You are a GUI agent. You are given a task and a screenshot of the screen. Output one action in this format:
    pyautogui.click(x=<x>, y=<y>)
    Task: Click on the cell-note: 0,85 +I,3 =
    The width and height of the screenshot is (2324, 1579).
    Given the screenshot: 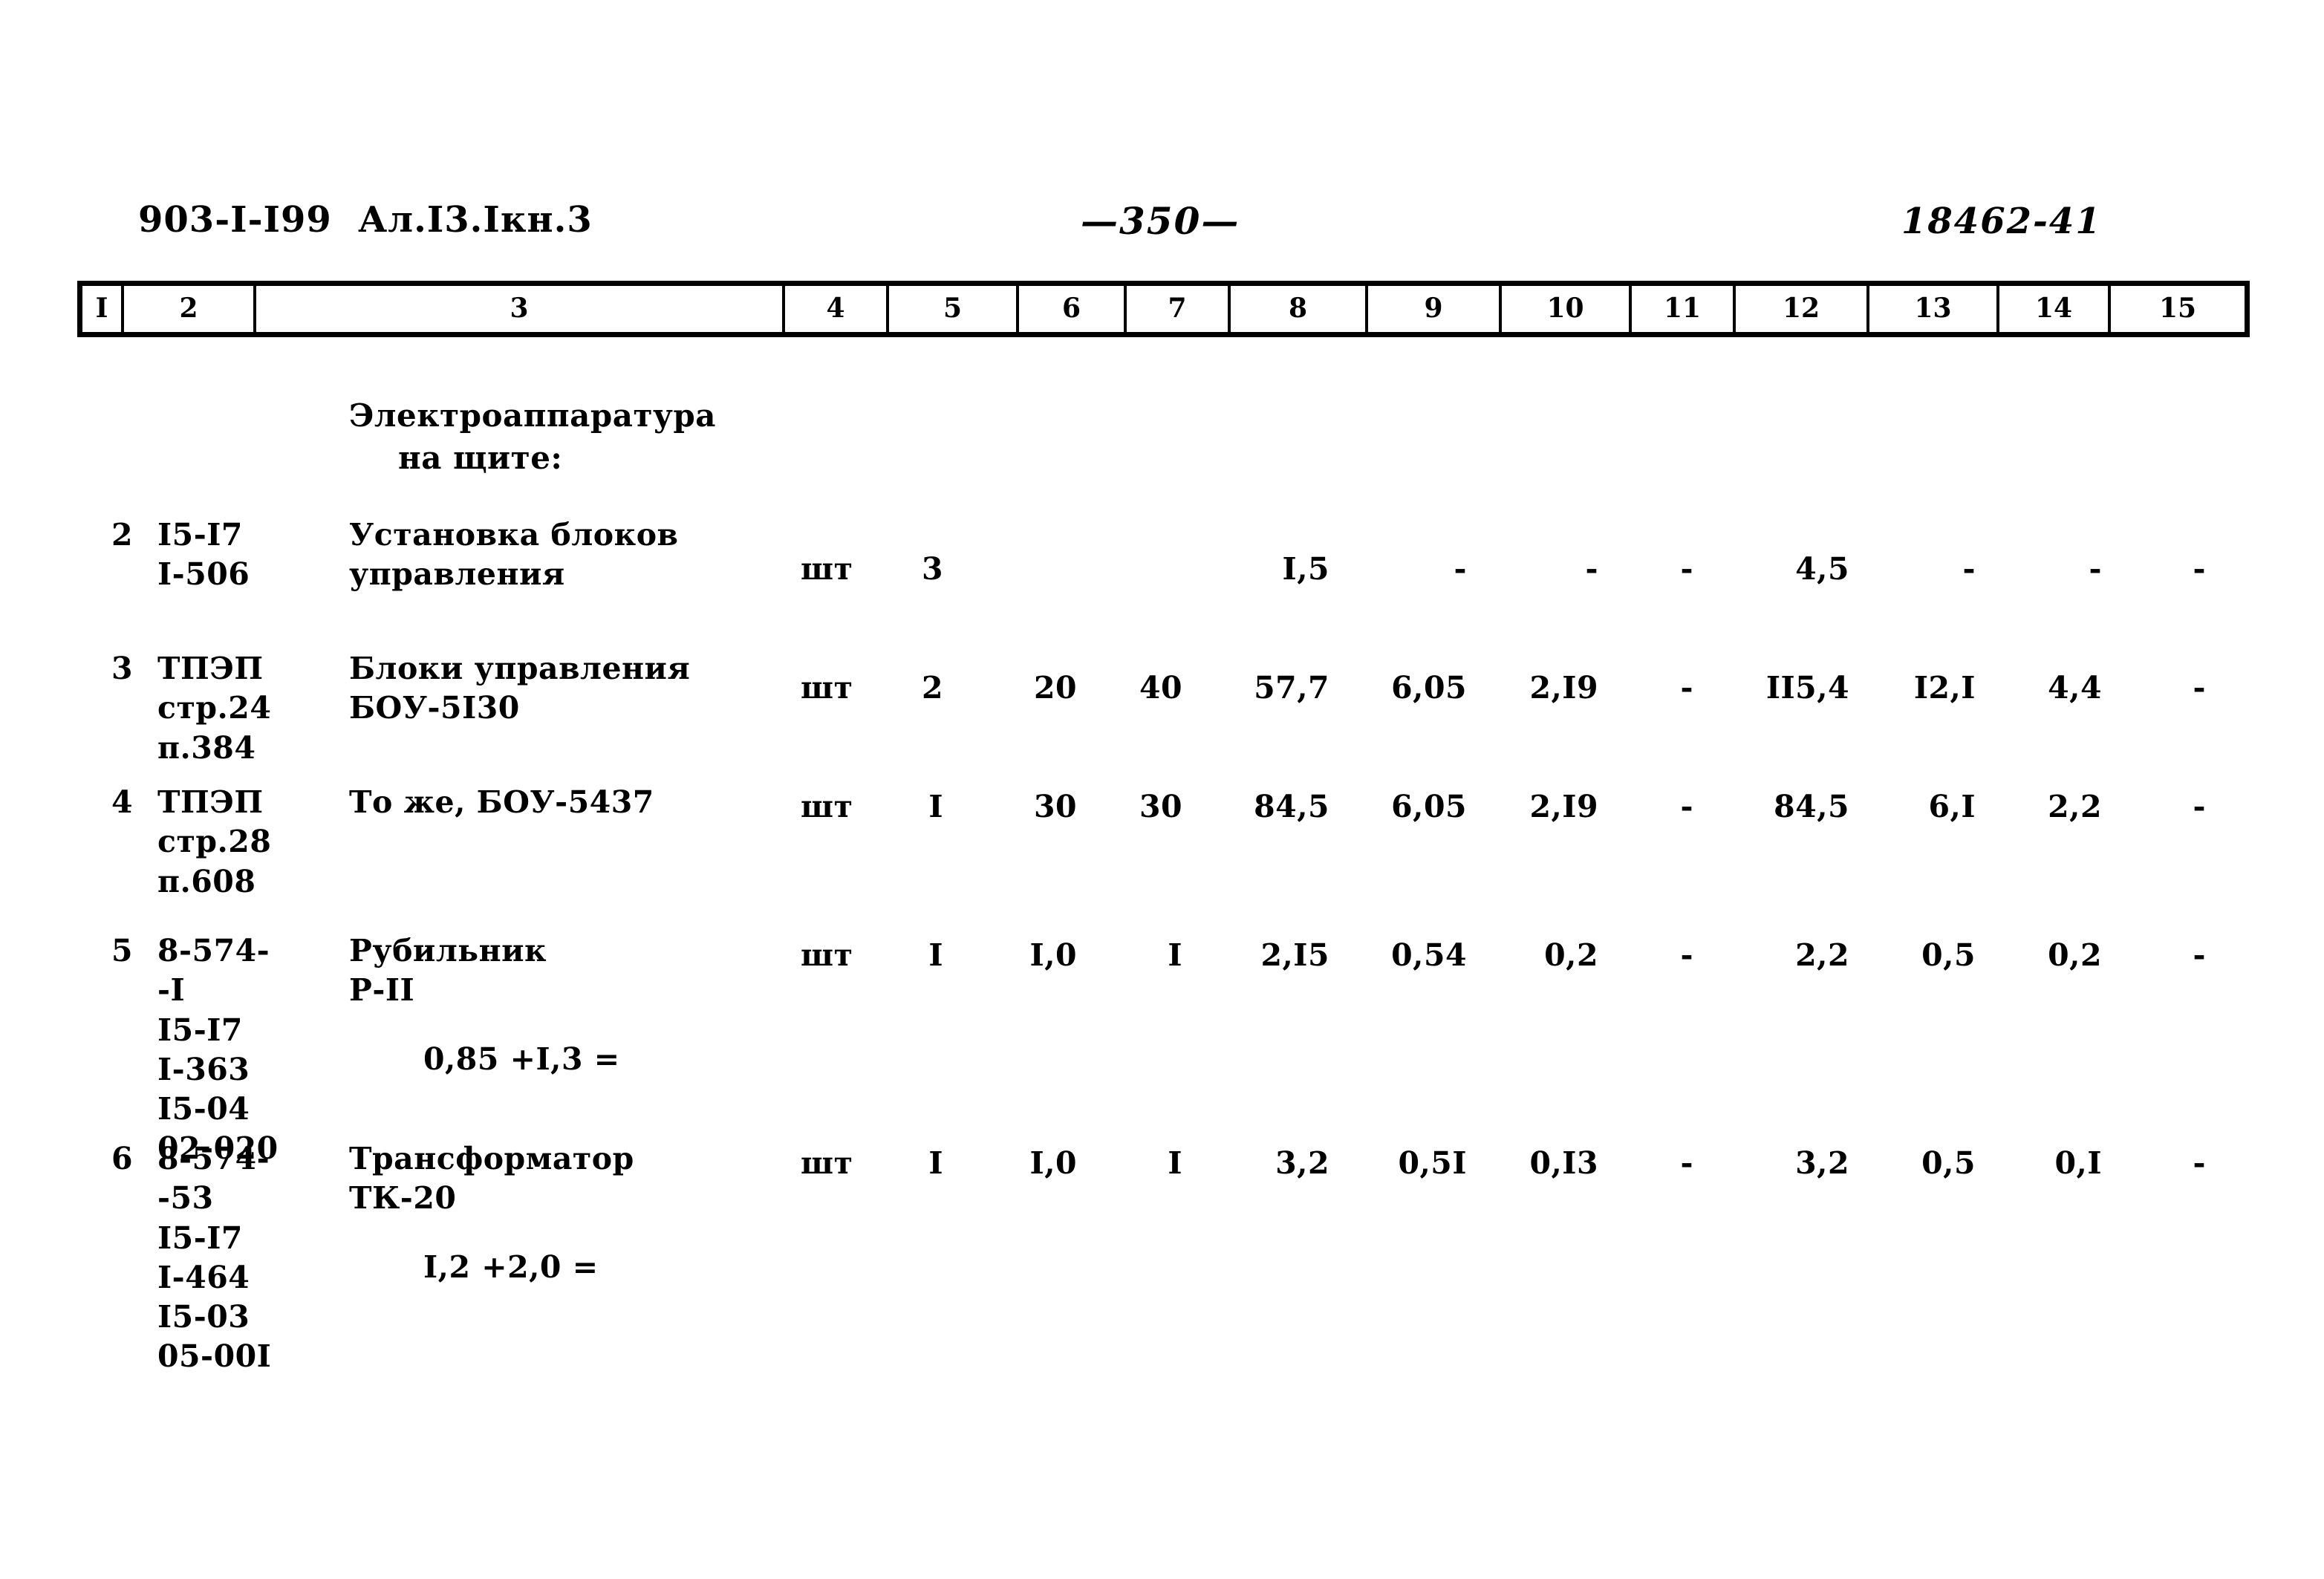 What is the action you would take?
    pyautogui.click(x=521, y=1059)
    